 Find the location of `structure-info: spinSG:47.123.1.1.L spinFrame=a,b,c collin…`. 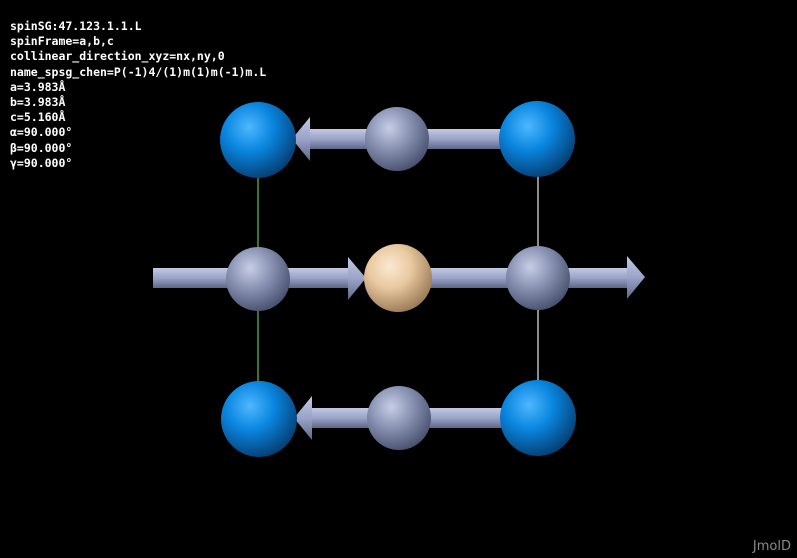

structure-info: spinSG:47.123.1.1.L spinFrame=a,b,c collin… is located at coordinates (138, 95).